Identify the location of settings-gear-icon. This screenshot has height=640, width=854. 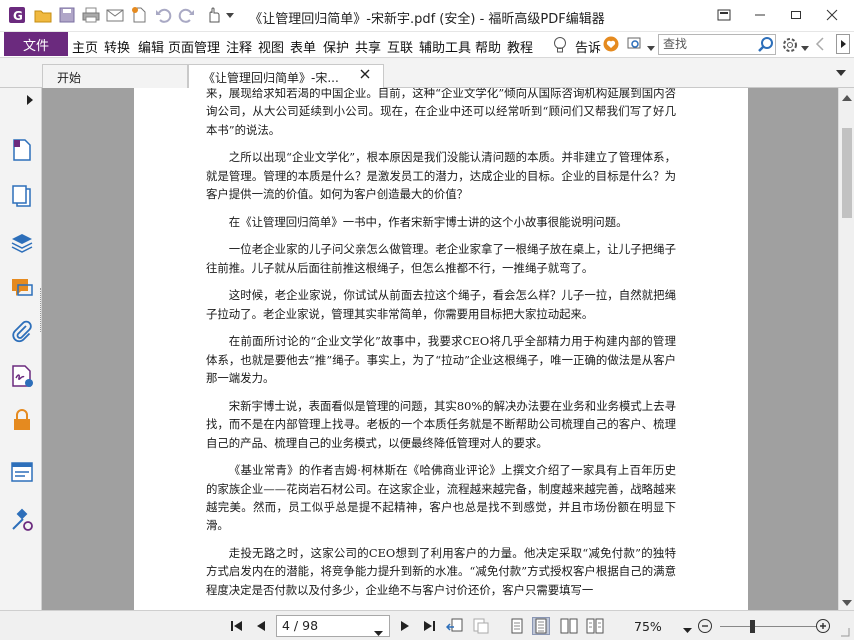
(790, 45).